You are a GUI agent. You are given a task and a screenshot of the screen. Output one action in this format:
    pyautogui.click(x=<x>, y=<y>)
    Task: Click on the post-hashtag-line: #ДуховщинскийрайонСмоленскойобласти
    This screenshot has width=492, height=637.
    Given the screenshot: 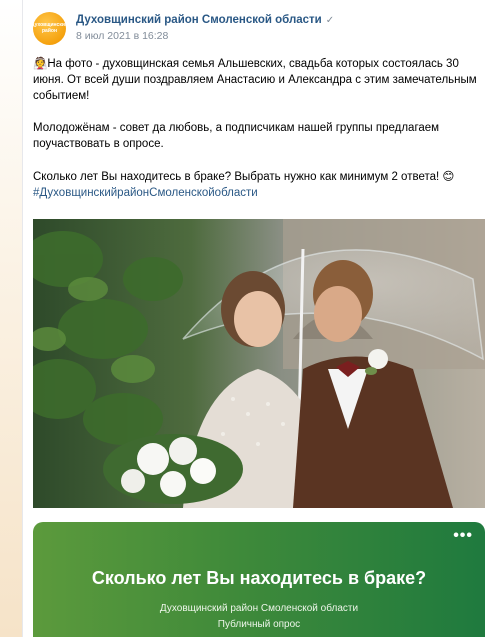 What is the action you would take?
    pyautogui.click(x=257, y=193)
    